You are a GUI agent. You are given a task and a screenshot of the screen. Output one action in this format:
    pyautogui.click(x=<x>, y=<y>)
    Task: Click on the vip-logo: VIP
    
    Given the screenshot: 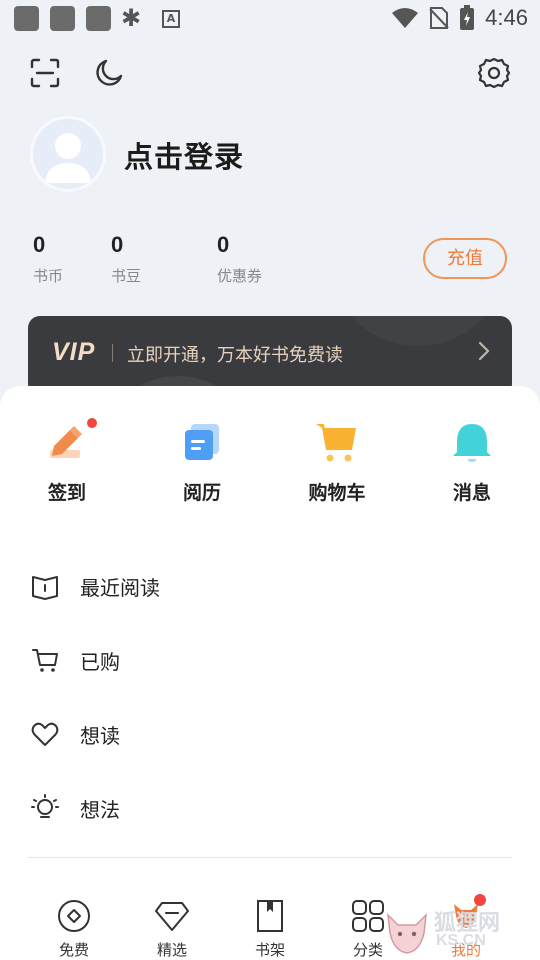 What is the action you would take?
    pyautogui.click(x=74, y=352)
    